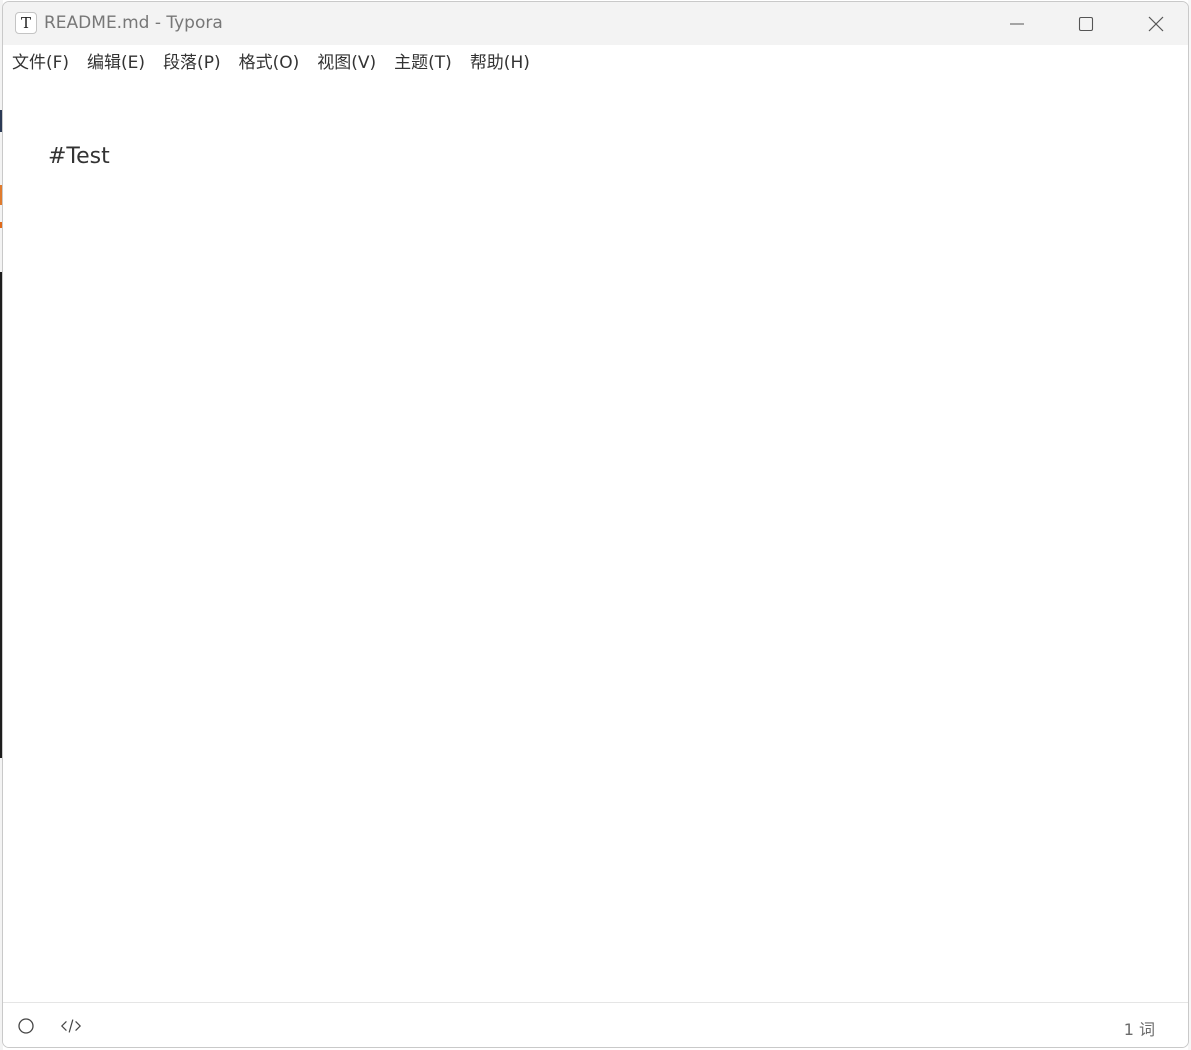  Describe the element at coordinates (116, 63) in the screenshot. I see `menu-edit: 编辑(E)` at that location.